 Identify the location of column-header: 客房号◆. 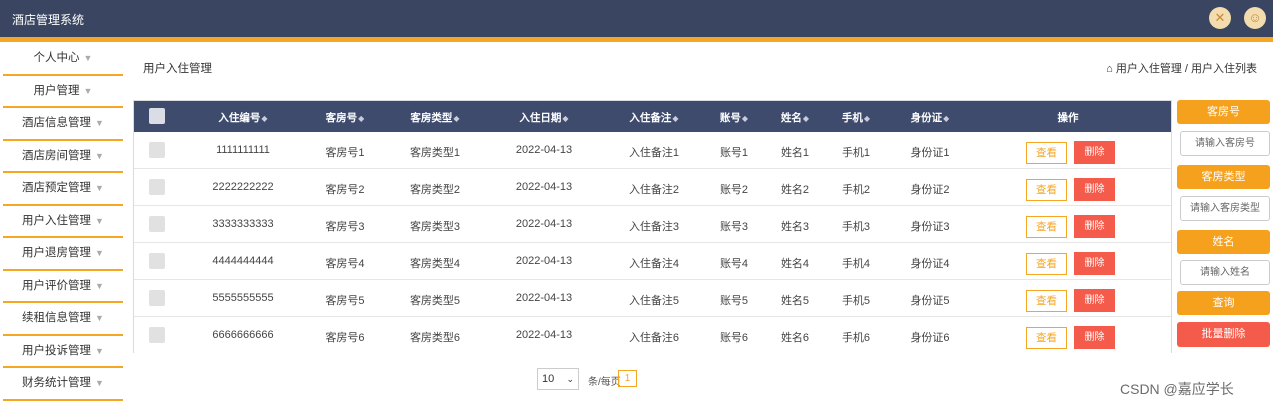
(345, 117).